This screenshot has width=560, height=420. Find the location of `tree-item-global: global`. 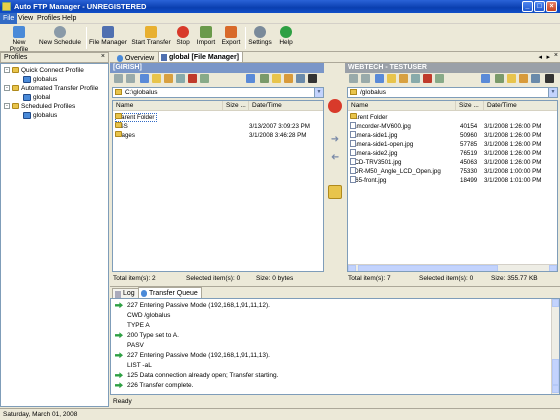

tree-item-global: global is located at coordinates (36, 97).